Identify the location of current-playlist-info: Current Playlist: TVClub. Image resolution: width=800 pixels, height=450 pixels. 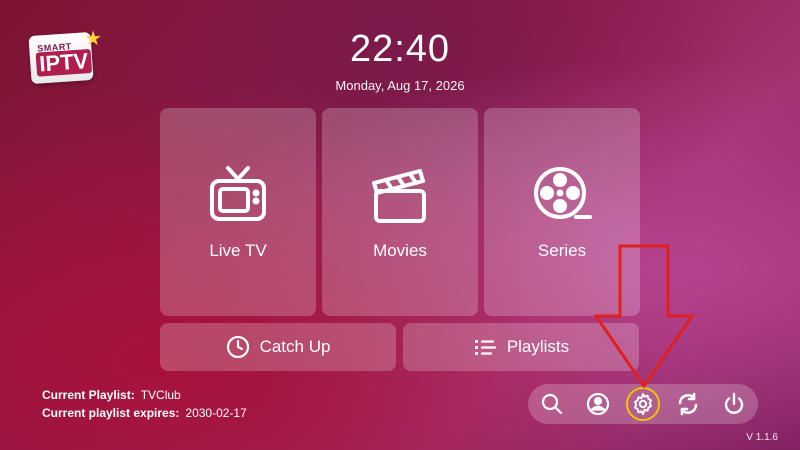
(111, 395).